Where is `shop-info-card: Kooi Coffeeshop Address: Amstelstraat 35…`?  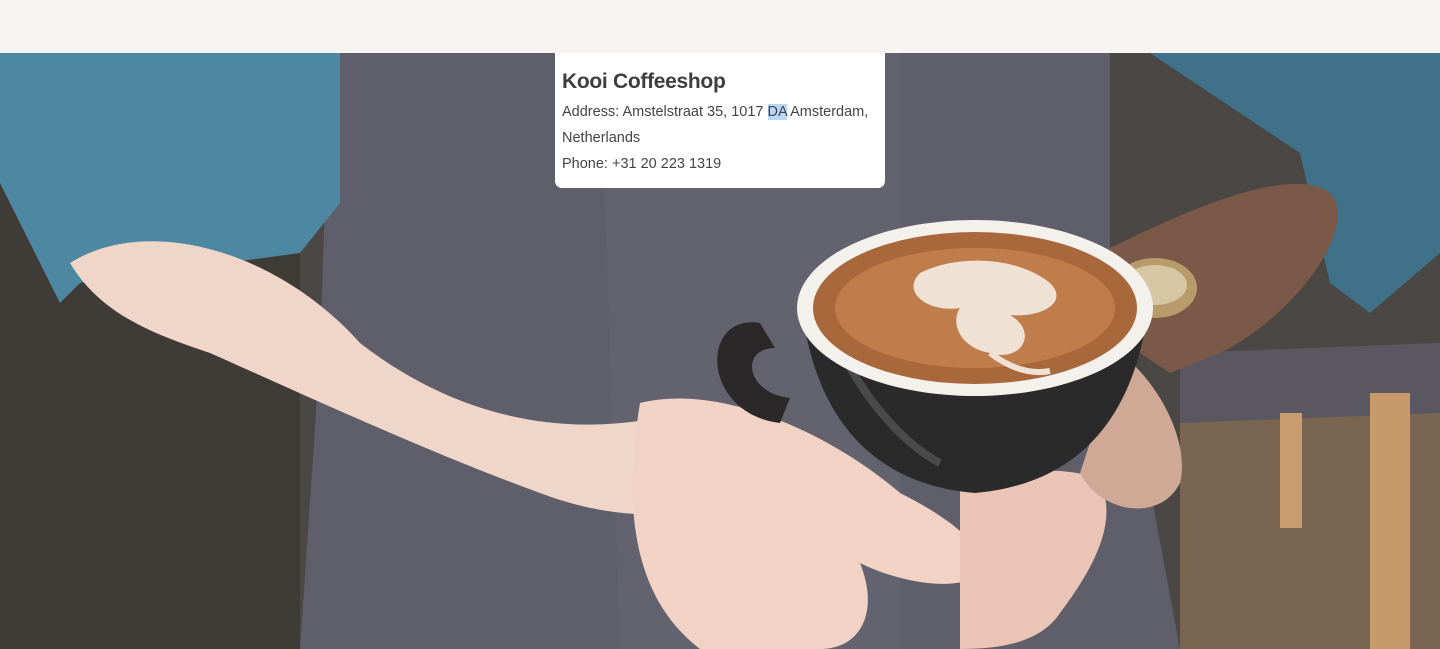 shop-info-card: Kooi Coffeeshop Address: Amstelstraat 35… is located at coordinates (720, 120).